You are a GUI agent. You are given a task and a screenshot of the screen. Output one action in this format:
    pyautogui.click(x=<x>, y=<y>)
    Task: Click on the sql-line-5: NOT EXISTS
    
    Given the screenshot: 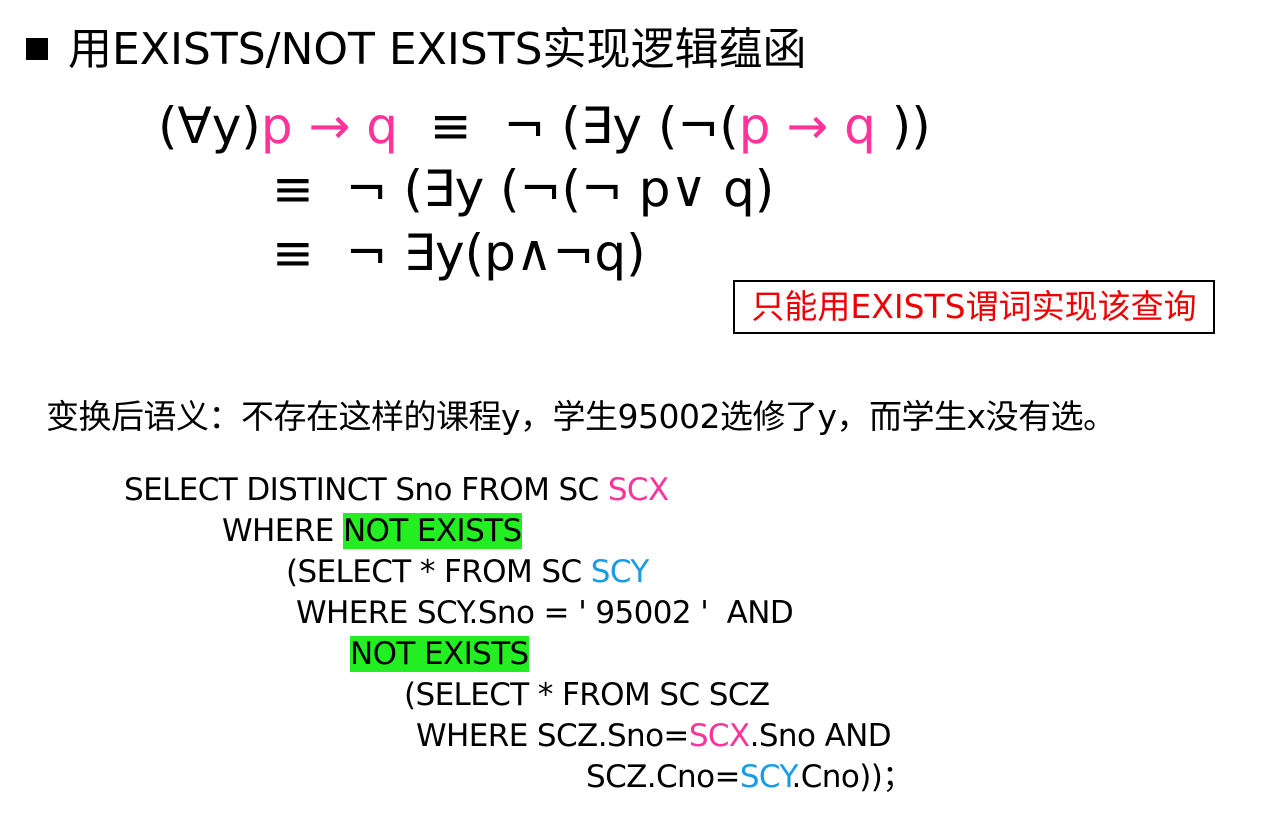 What is the action you would take?
    pyautogui.click(x=439, y=654)
    